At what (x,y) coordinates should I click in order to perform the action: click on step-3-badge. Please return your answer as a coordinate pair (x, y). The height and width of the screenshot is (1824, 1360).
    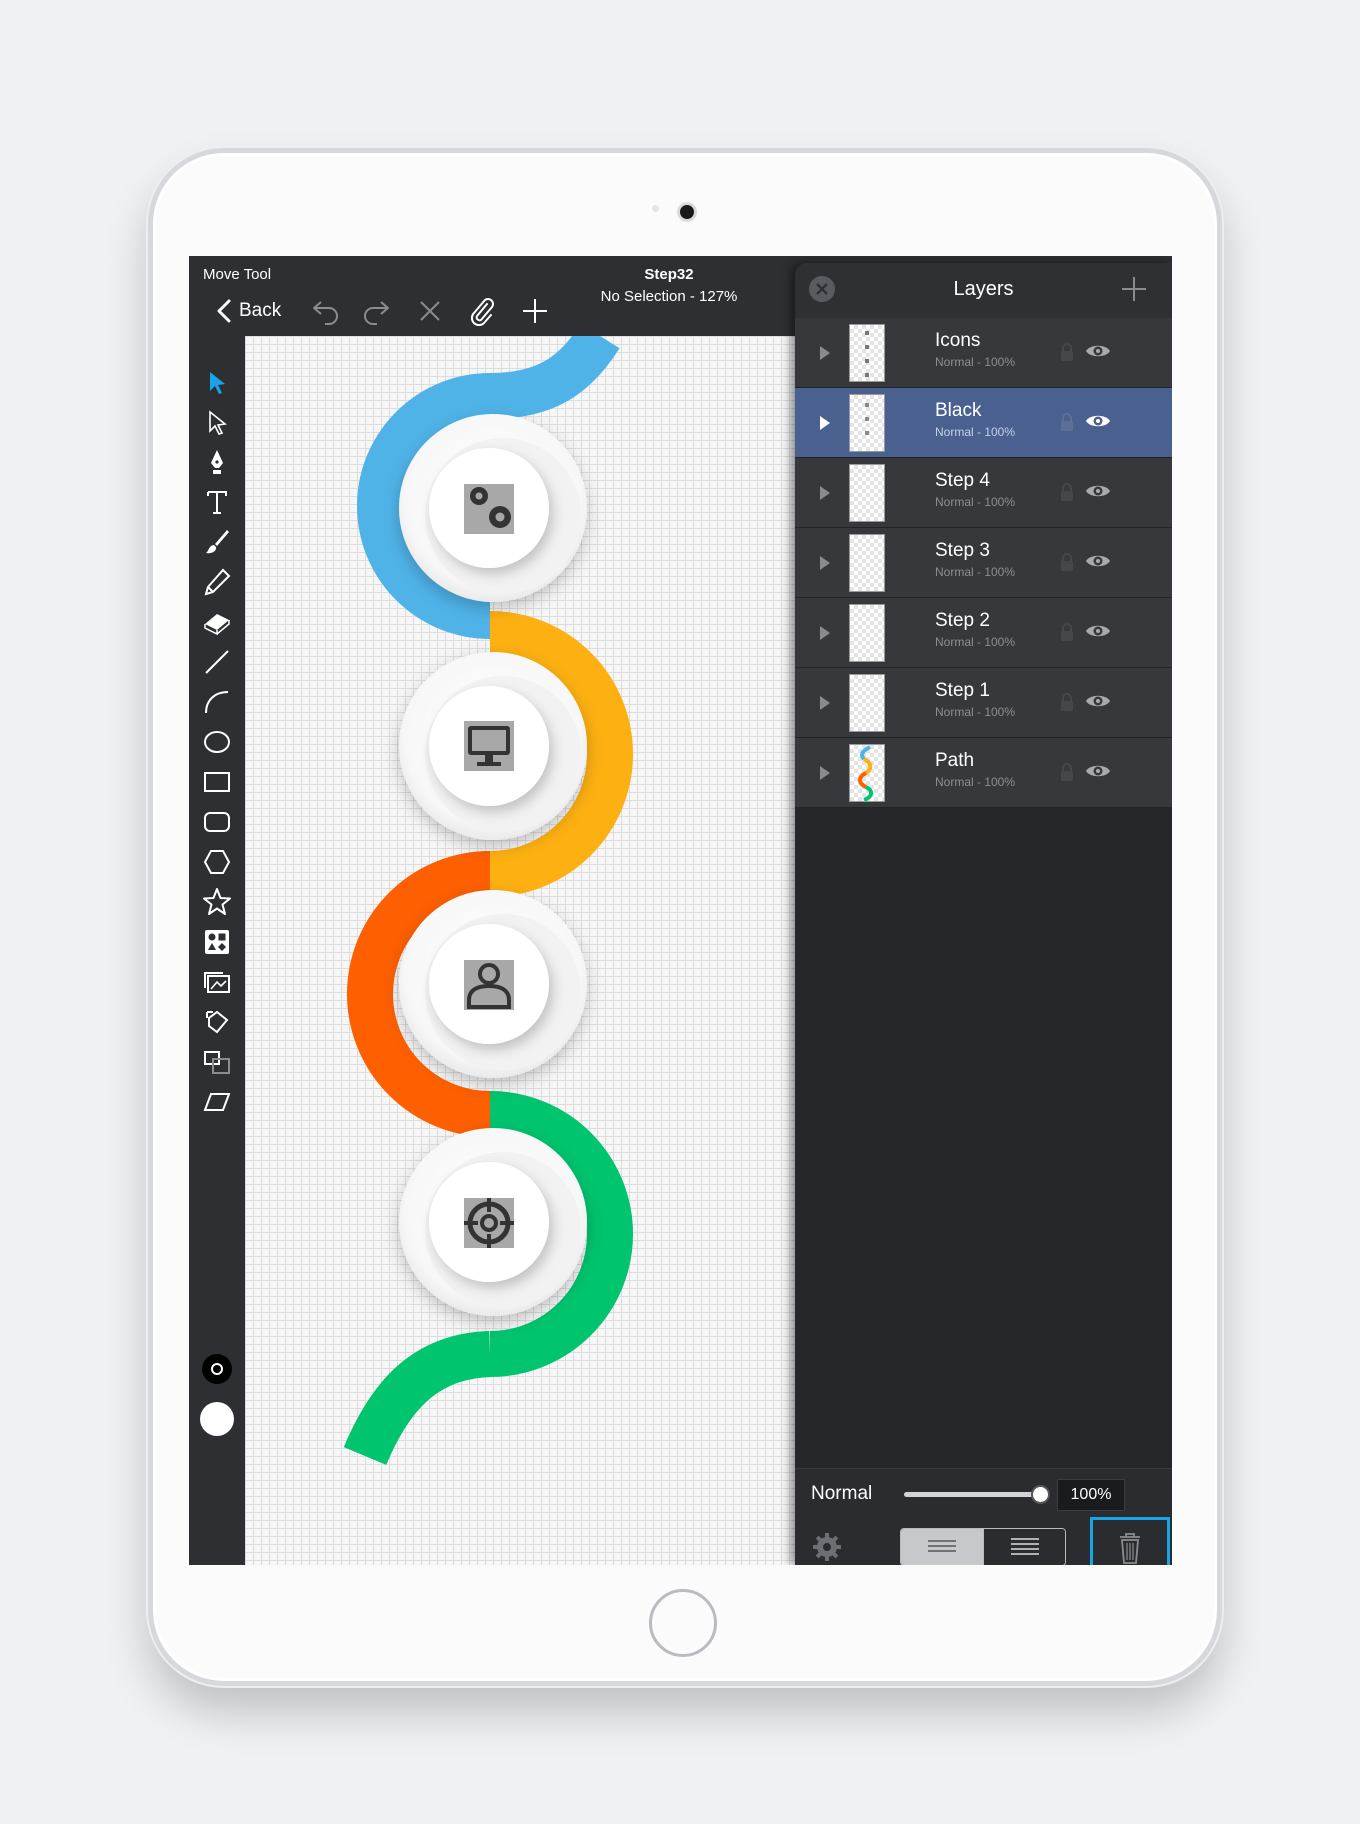
    Looking at the image, I should click on (493, 984).